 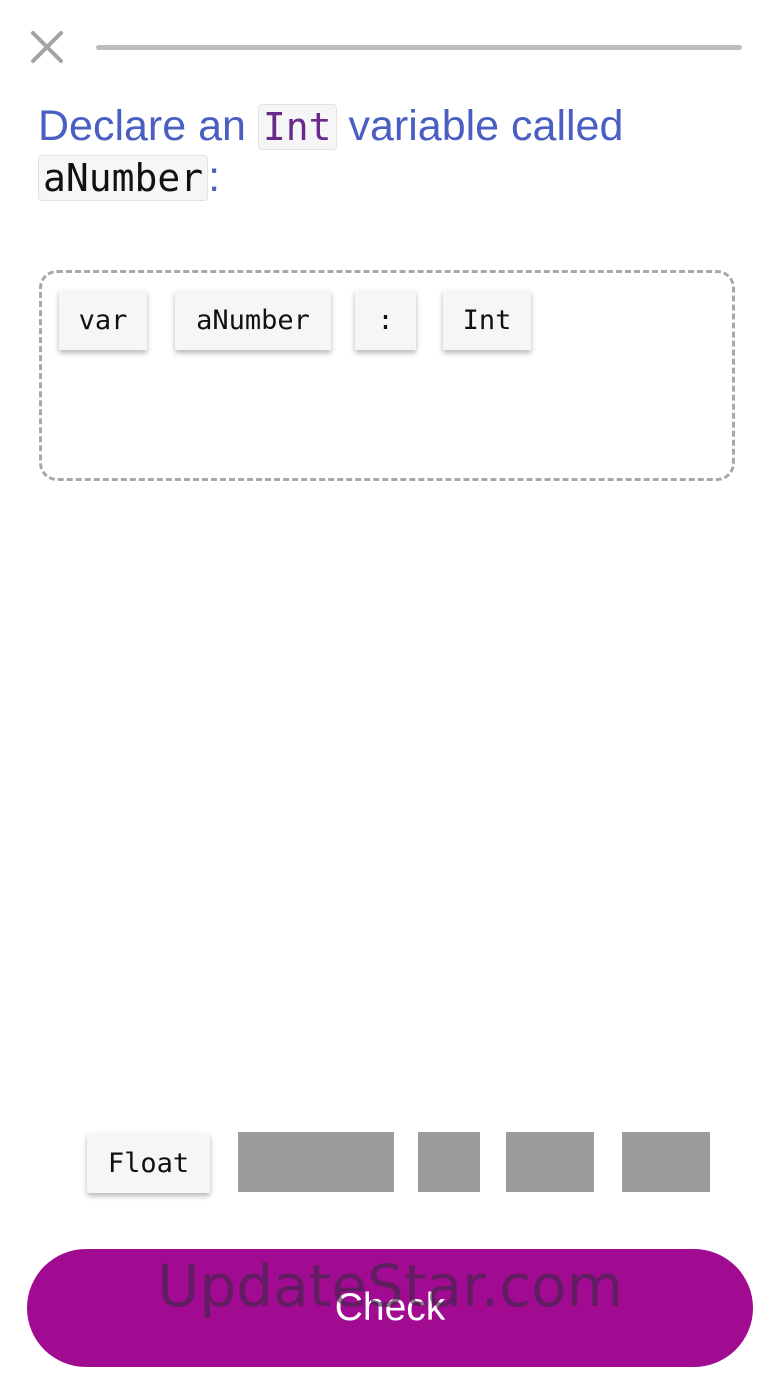 I want to click on word-bank-token: Float, so click(x=148, y=1163).